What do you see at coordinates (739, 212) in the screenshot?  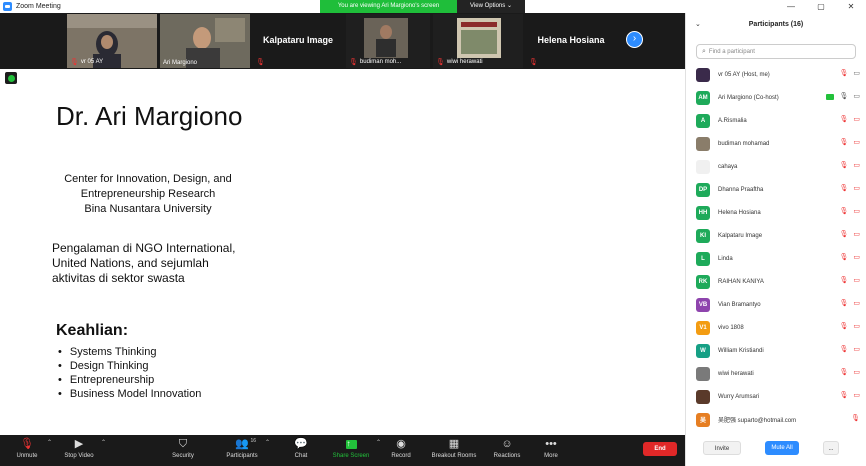 I see `participant-name: Helena Hosiana` at bounding box center [739, 212].